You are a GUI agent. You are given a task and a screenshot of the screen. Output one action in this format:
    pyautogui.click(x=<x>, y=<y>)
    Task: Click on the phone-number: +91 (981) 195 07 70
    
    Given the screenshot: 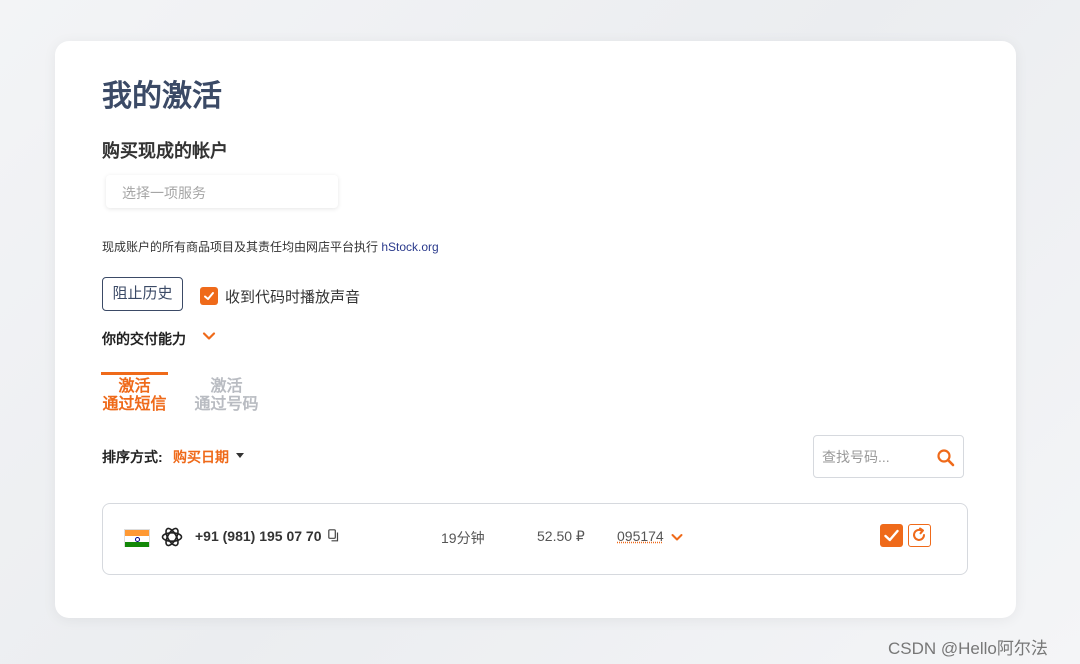 What is the action you would take?
    pyautogui.click(x=258, y=536)
    